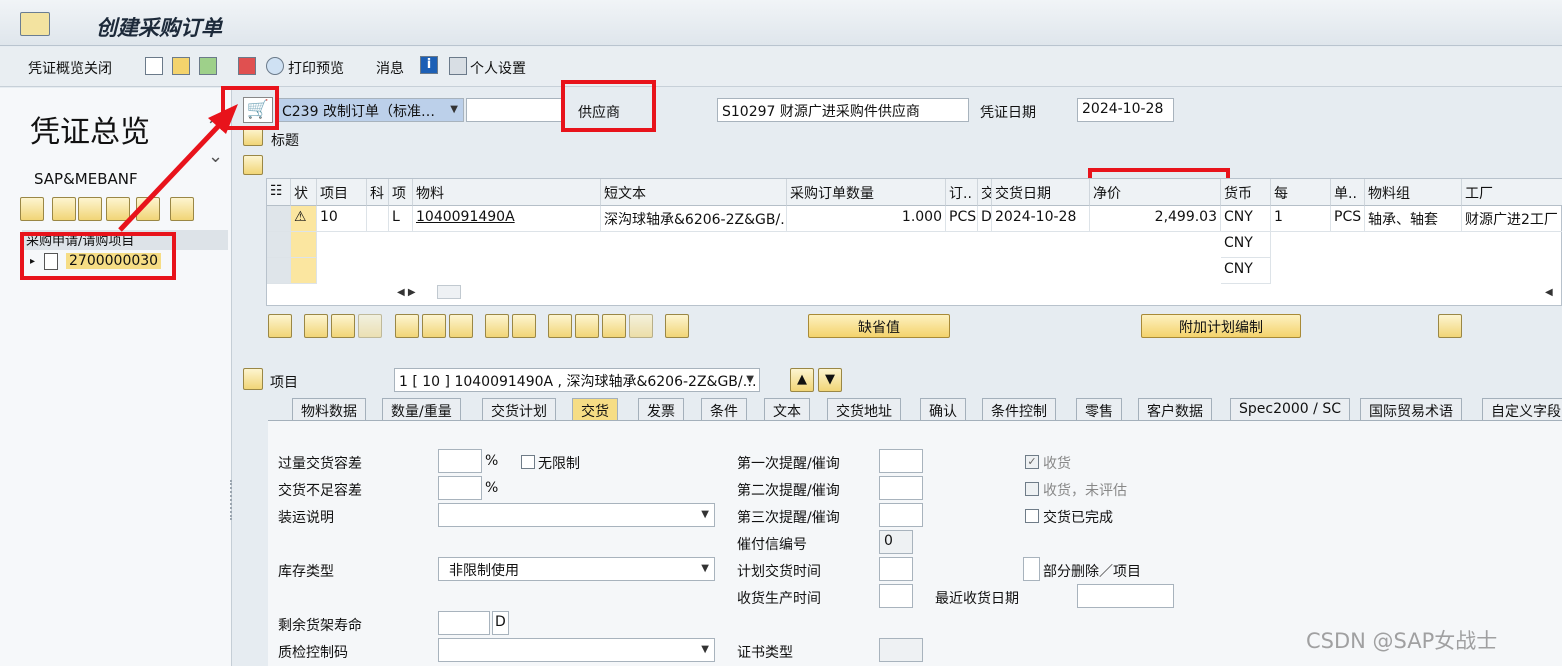 Image resolution: width=1562 pixels, height=666 pixels. Describe the element at coordinates (901, 488) in the screenshot. I see `reminder2-field` at that location.